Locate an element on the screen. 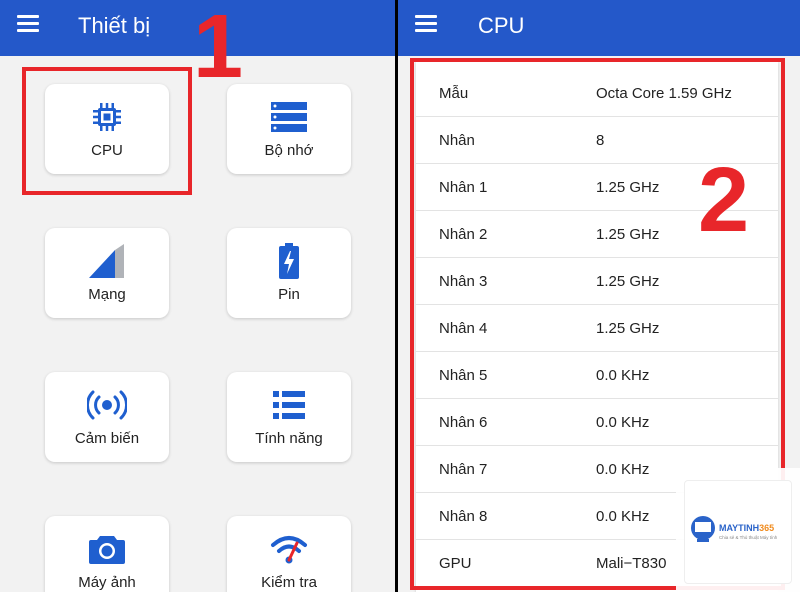  tile-network: Mạng is located at coordinates (107, 273).